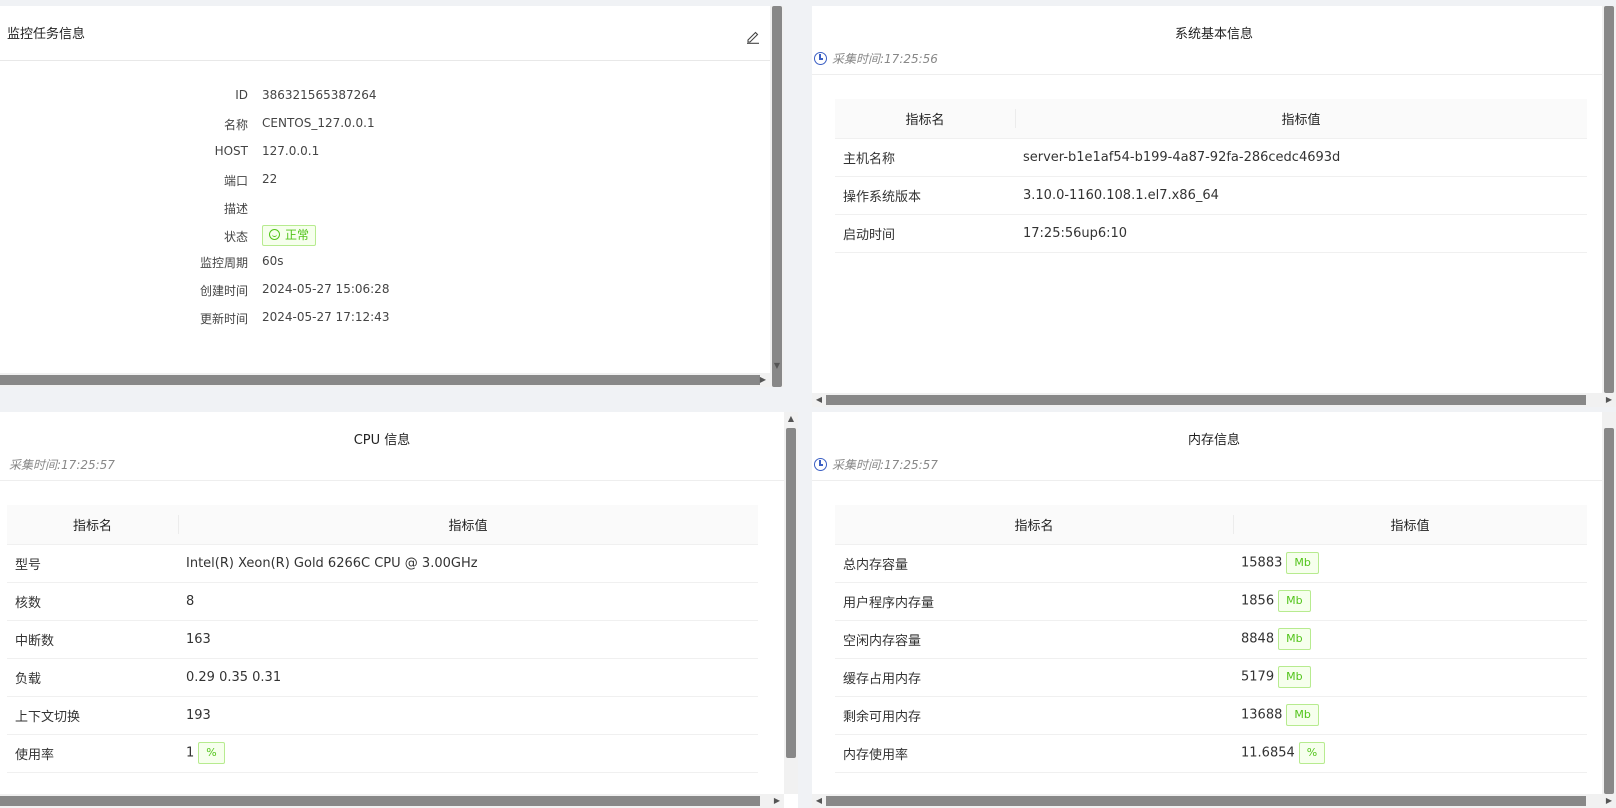 This screenshot has height=808, width=1616. What do you see at coordinates (1410, 715) in the screenshot?
I see `metric-value-cell: 13688 Mb` at bounding box center [1410, 715].